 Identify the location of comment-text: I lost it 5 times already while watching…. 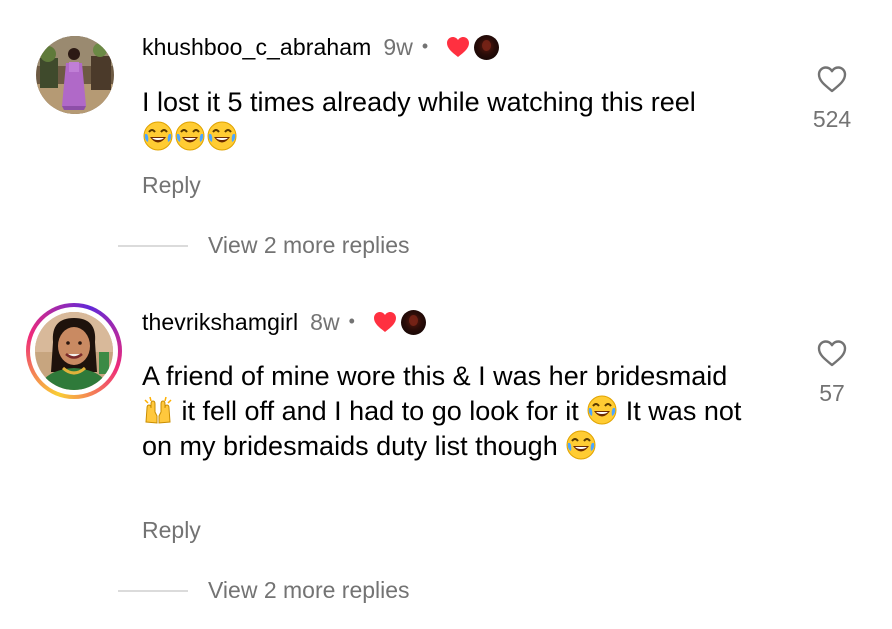
(462, 120).